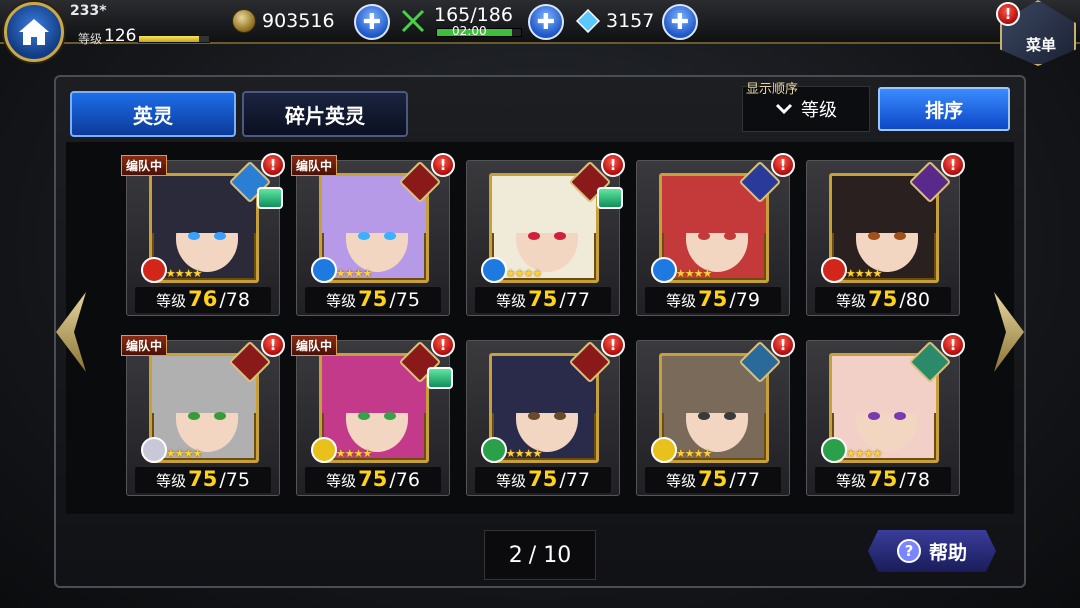 This screenshot has width=1080, height=608. What do you see at coordinates (885, 234) in the screenshot?
I see `hero-card: ★★★★★ ! 等级 75 /80` at bounding box center [885, 234].